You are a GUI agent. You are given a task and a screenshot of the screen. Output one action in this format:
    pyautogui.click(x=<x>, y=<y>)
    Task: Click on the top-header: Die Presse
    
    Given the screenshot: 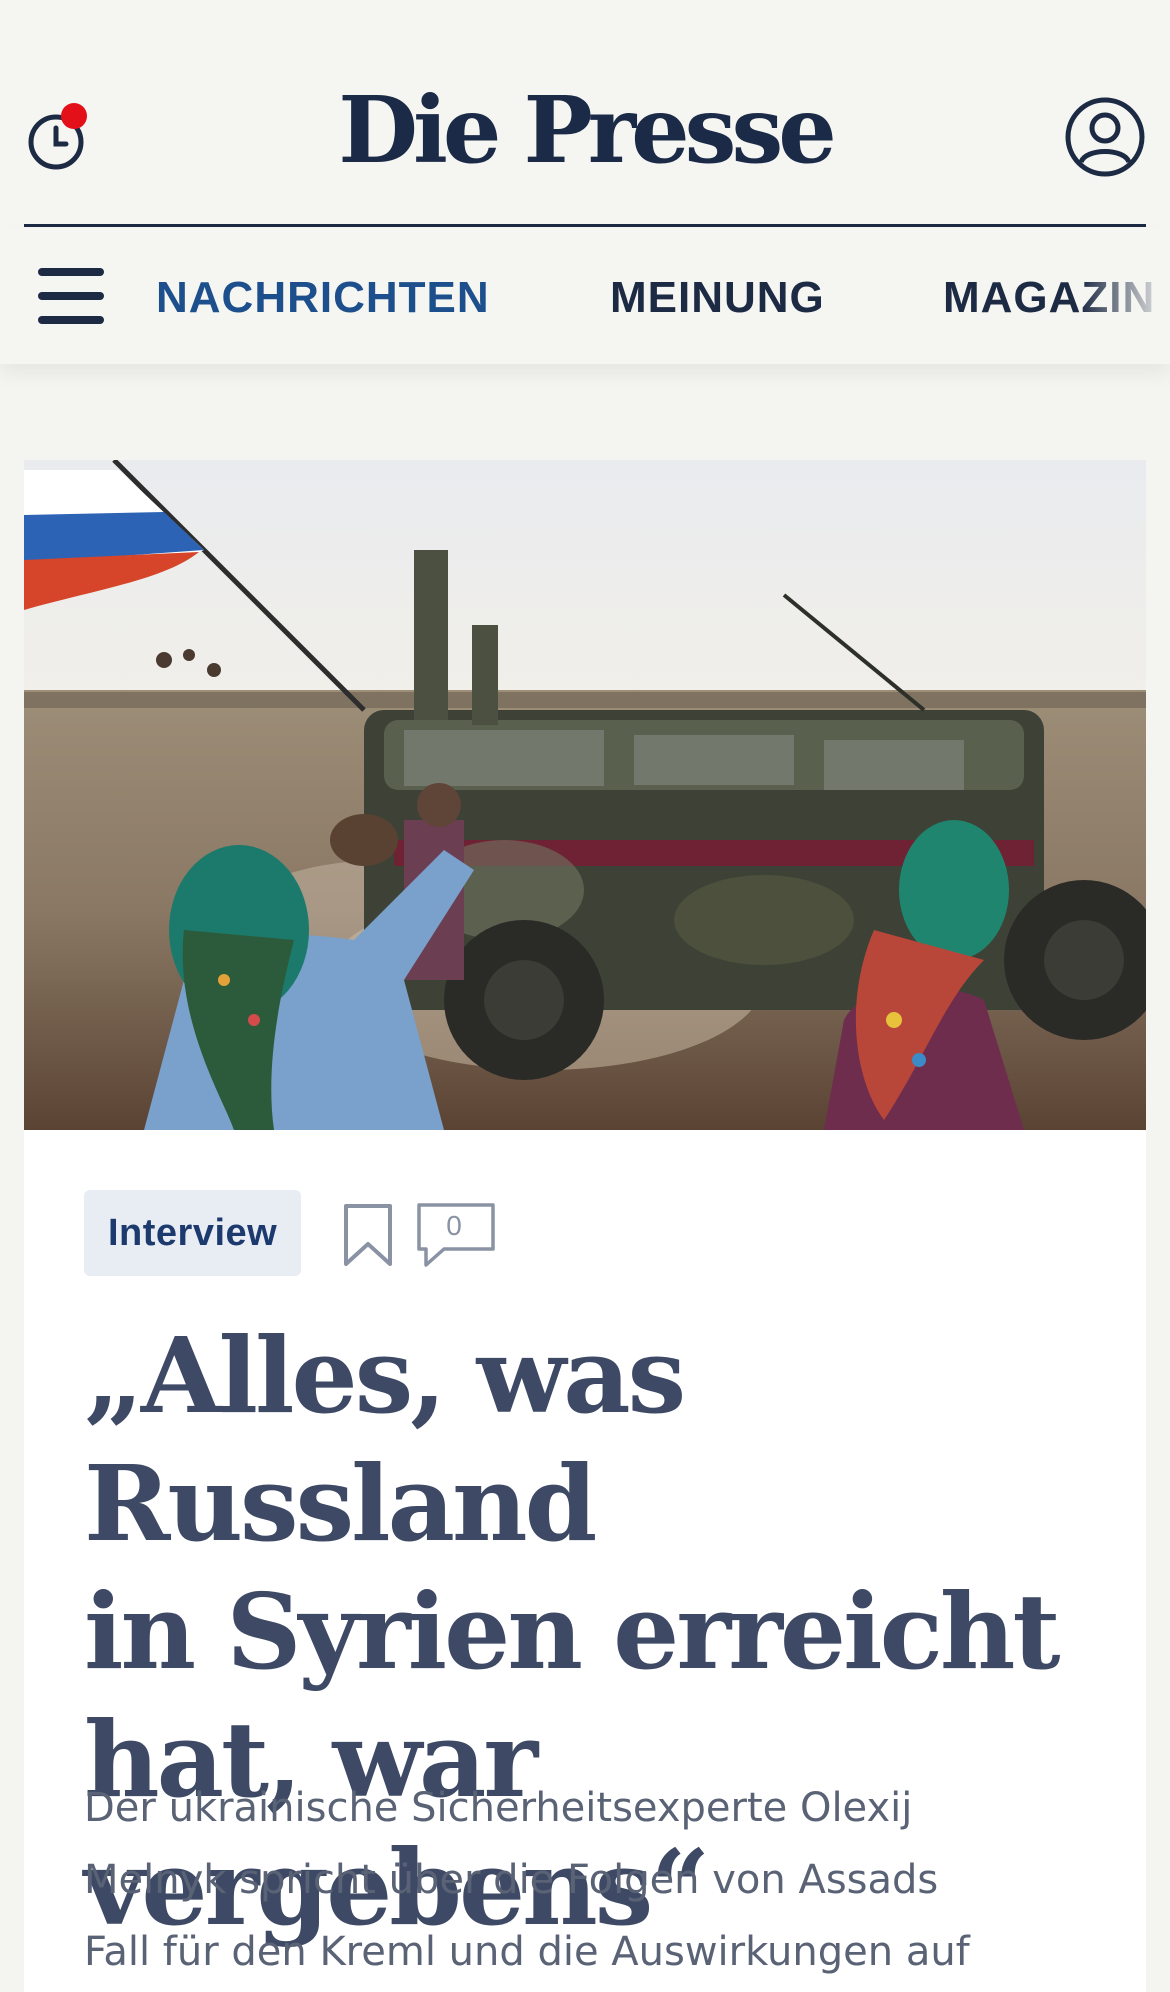 What is the action you would take?
    pyautogui.click(x=585, y=114)
    